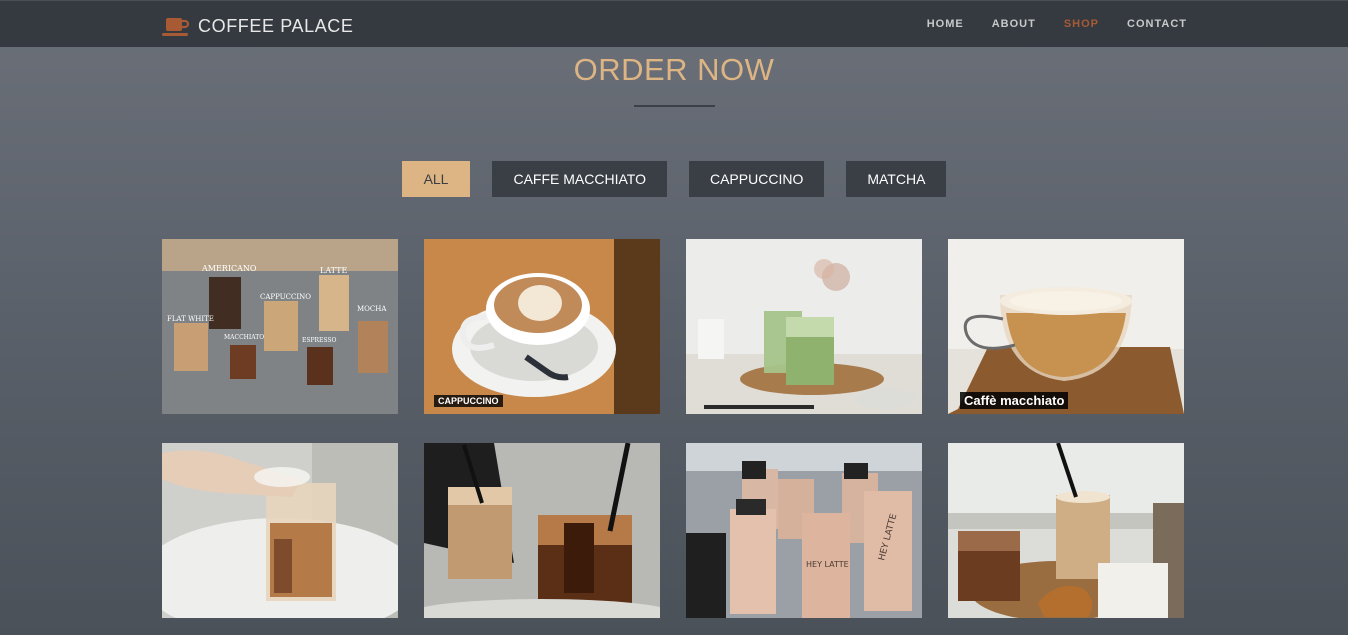 This screenshot has width=1348, height=635. Describe the element at coordinates (1043, 24) in the screenshot. I see `nav-links: HOME ABOUT SHOP CONTACT` at that location.